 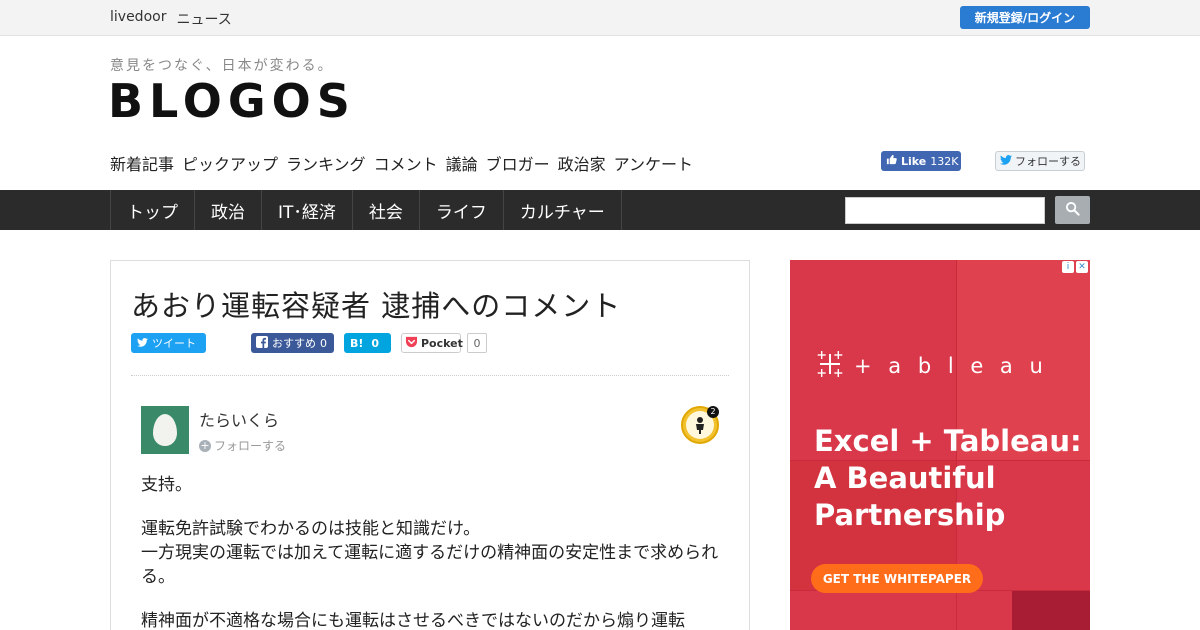 What do you see at coordinates (323, 343) in the screenshot?
I see `fb-recommend-count: 0` at bounding box center [323, 343].